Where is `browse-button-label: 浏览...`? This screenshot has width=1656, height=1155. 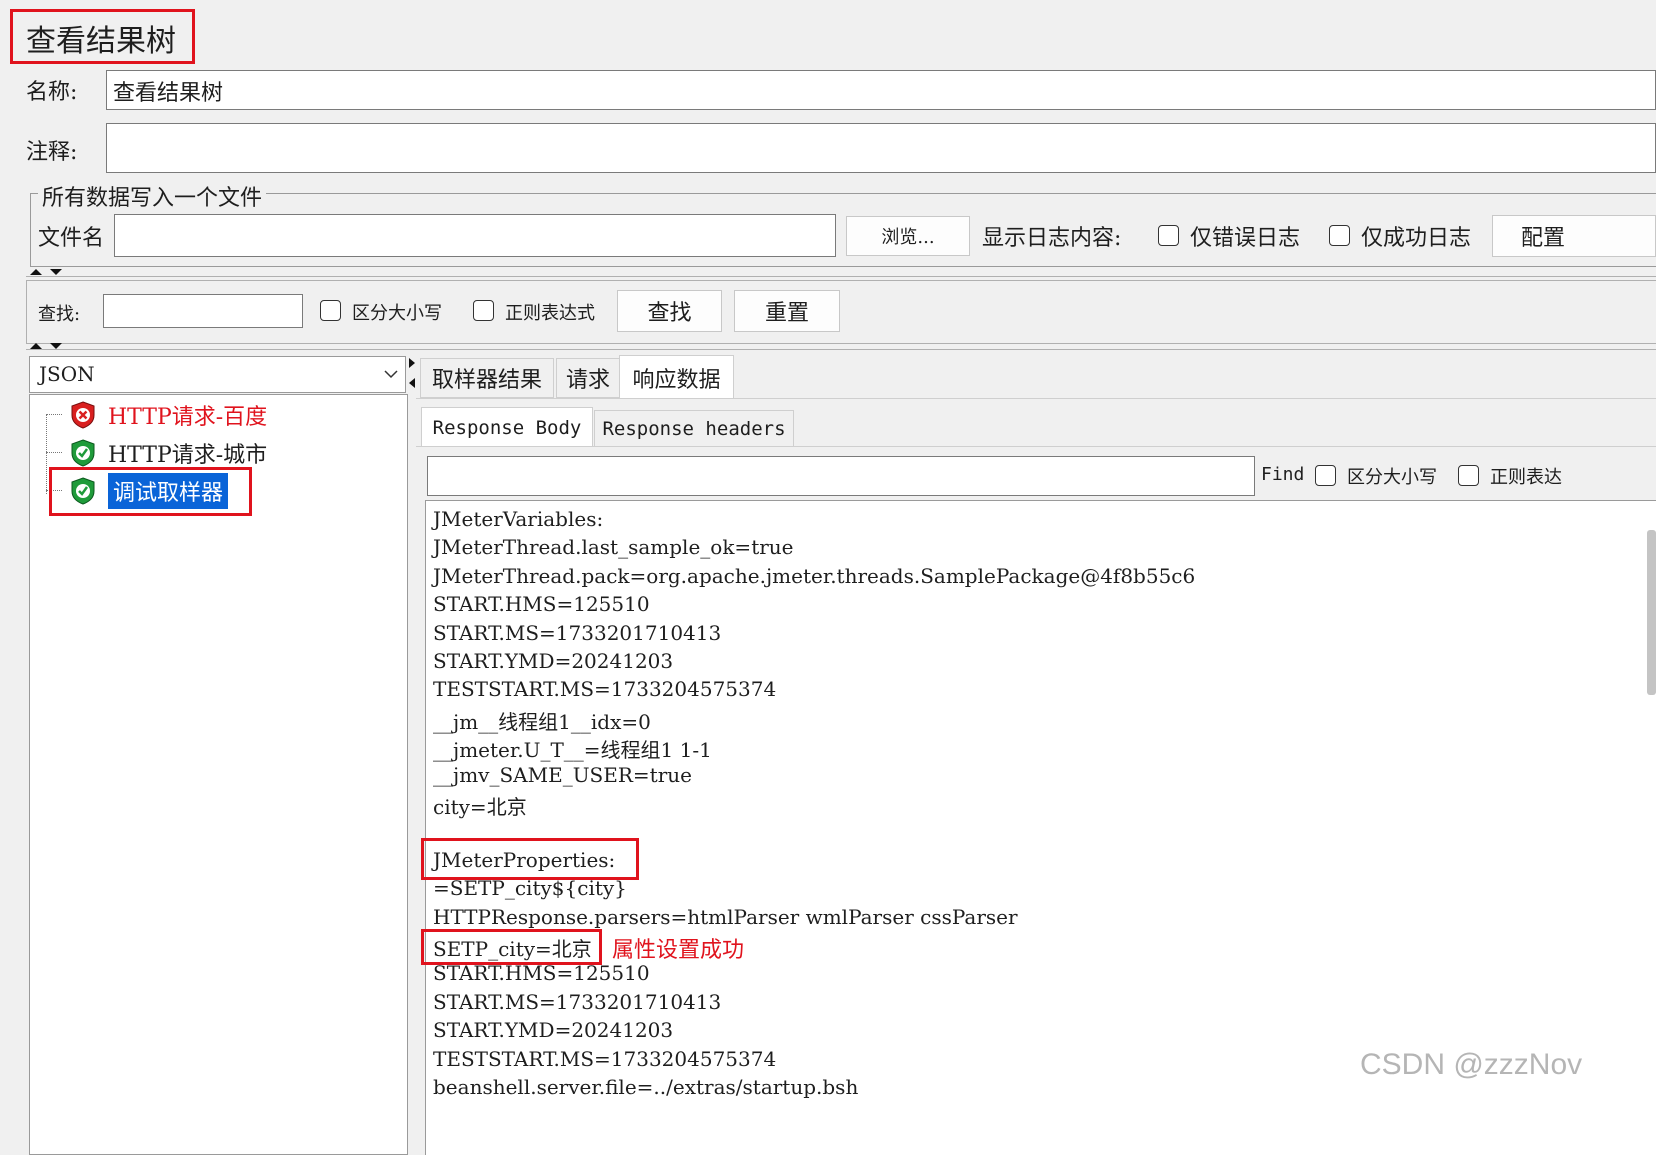
browse-button-label: 浏览... is located at coordinates (908, 237).